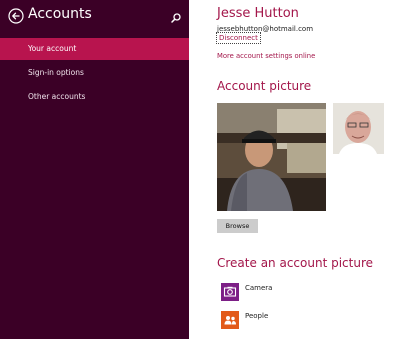  Describe the element at coordinates (94, 49) in the screenshot. I see `sidebar-item-your-account: Your account` at that location.